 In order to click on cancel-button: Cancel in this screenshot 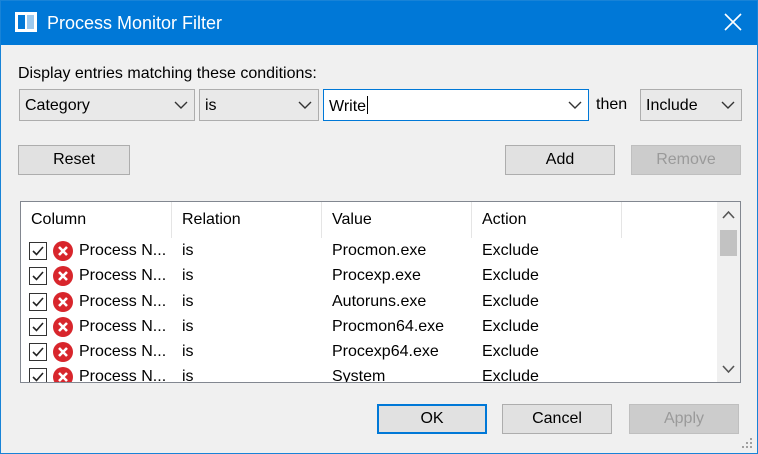, I will do `click(557, 419)`.